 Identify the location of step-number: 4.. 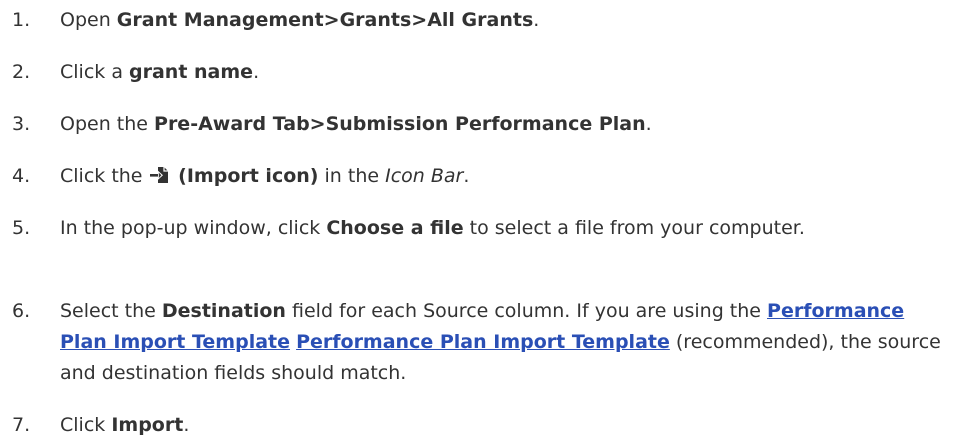
(21, 176).